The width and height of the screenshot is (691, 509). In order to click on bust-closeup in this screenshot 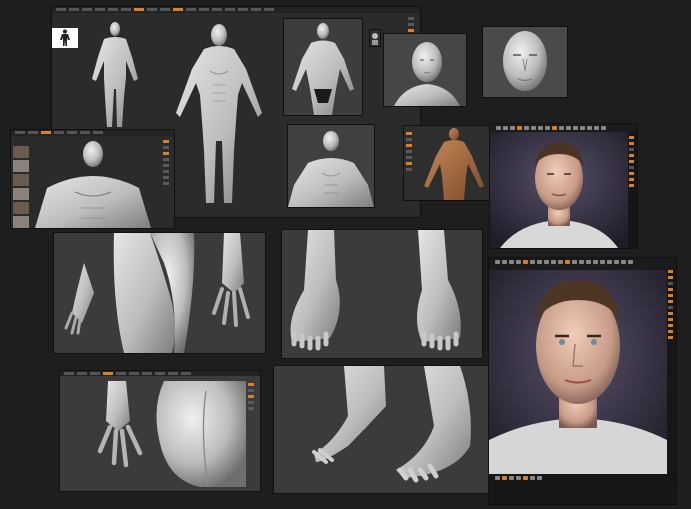, I will do `click(425, 70)`.